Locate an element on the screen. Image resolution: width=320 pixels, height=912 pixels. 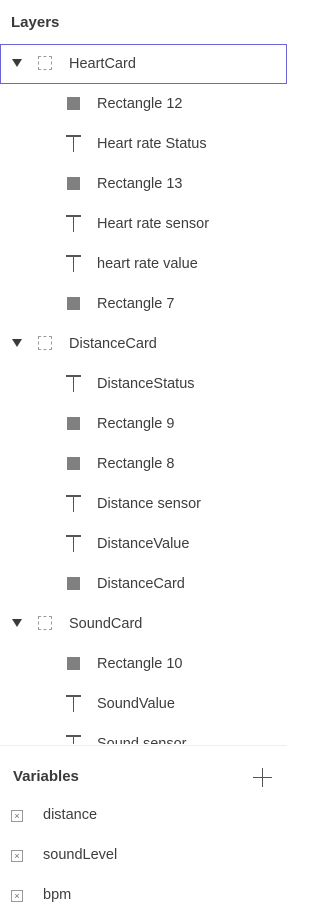
layer-item: DistanceStatus is located at coordinates (143, 384).